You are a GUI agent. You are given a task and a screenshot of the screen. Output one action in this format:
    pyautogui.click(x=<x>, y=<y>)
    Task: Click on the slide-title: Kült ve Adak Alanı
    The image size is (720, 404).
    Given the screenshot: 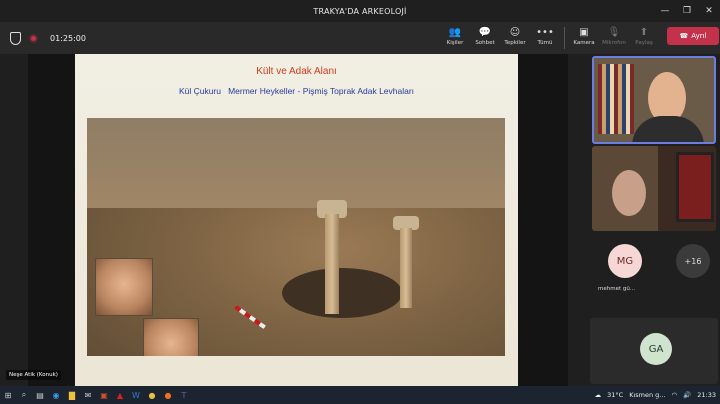 What is the action you would take?
    pyautogui.click(x=296, y=71)
    